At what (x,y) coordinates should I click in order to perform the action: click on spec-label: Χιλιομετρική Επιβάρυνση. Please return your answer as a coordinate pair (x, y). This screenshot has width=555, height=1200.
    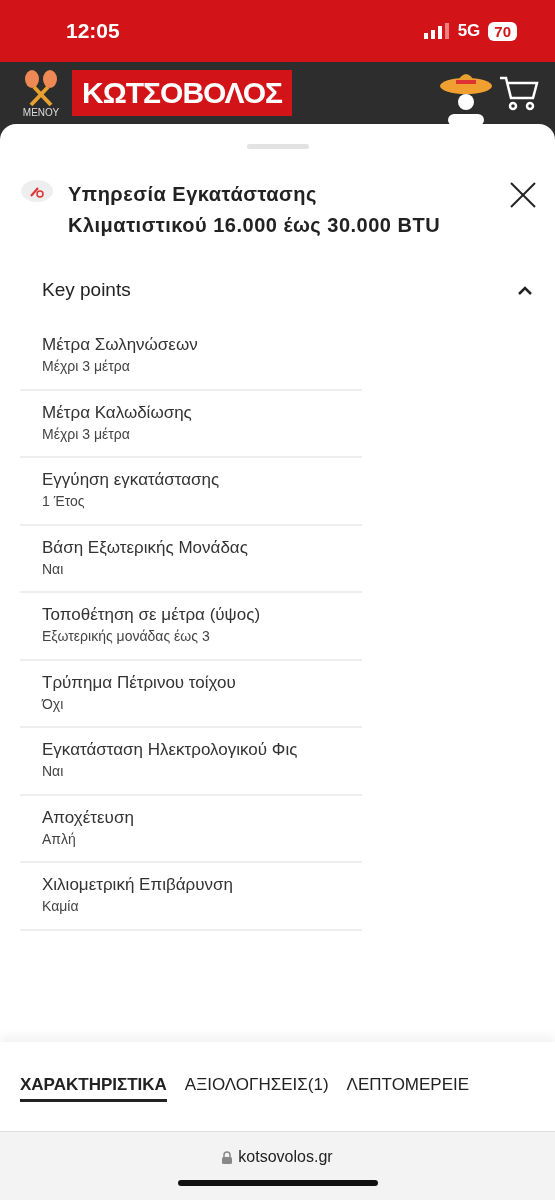
    Looking at the image, I should click on (138, 885).